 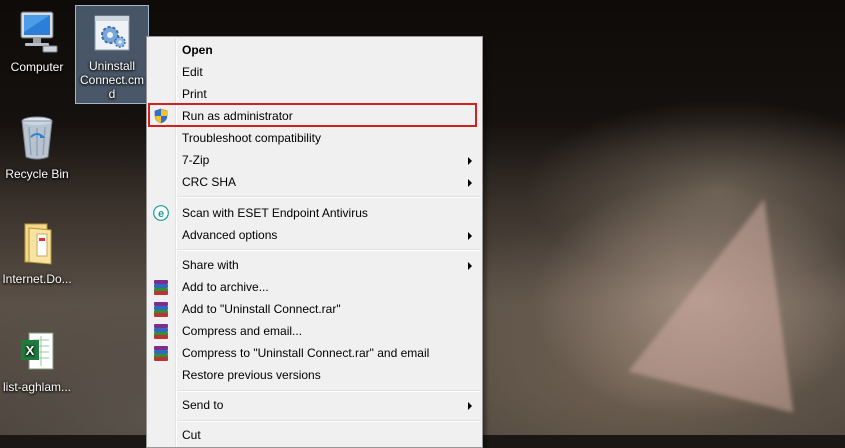 I want to click on svg-text: X, so click(x=30, y=350).